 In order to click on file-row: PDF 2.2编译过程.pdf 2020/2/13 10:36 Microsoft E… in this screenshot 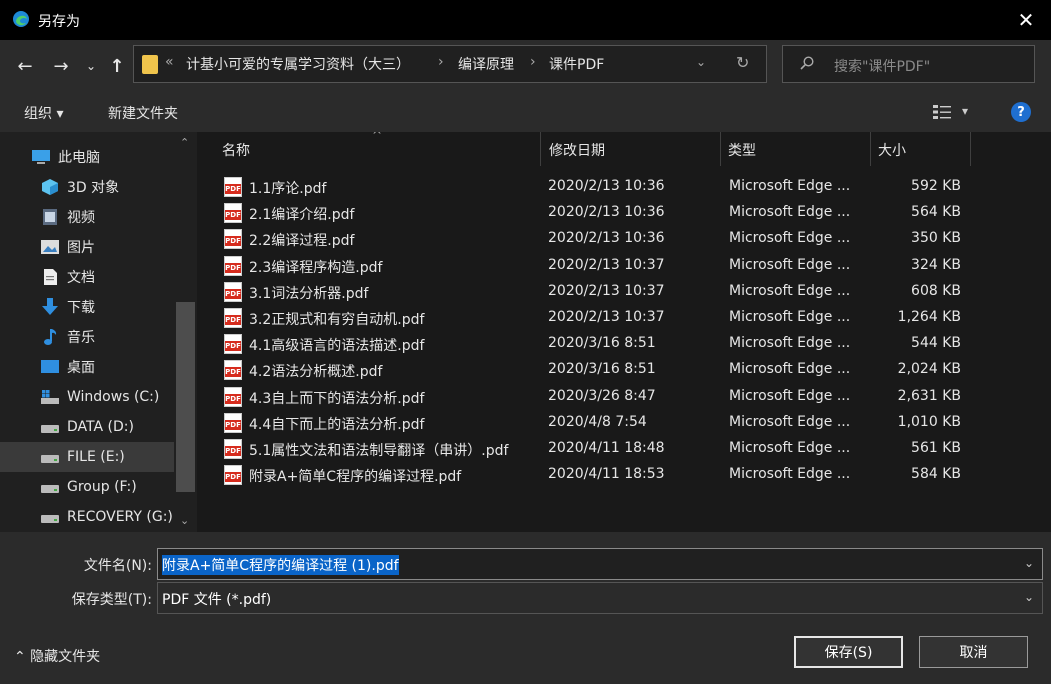, I will do `click(597, 239)`.